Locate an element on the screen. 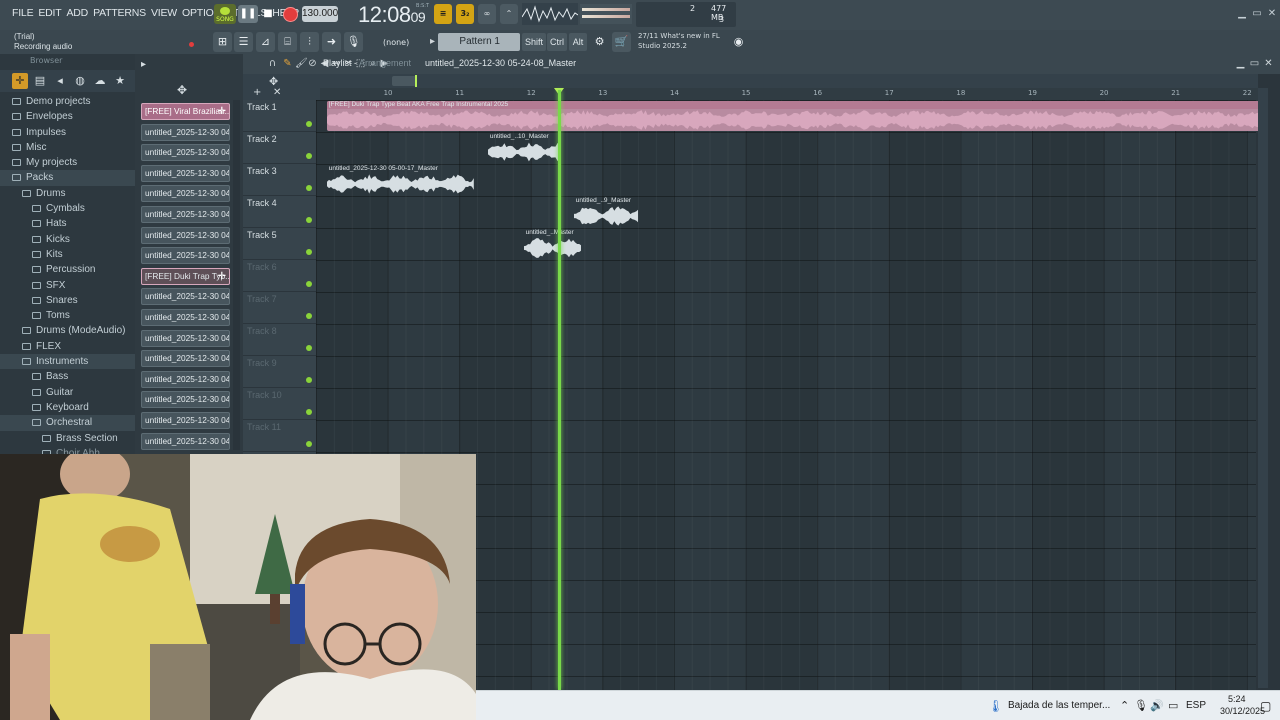 The height and width of the screenshot is (720, 1280). stop-button: ■ is located at coordinates (268, 14).